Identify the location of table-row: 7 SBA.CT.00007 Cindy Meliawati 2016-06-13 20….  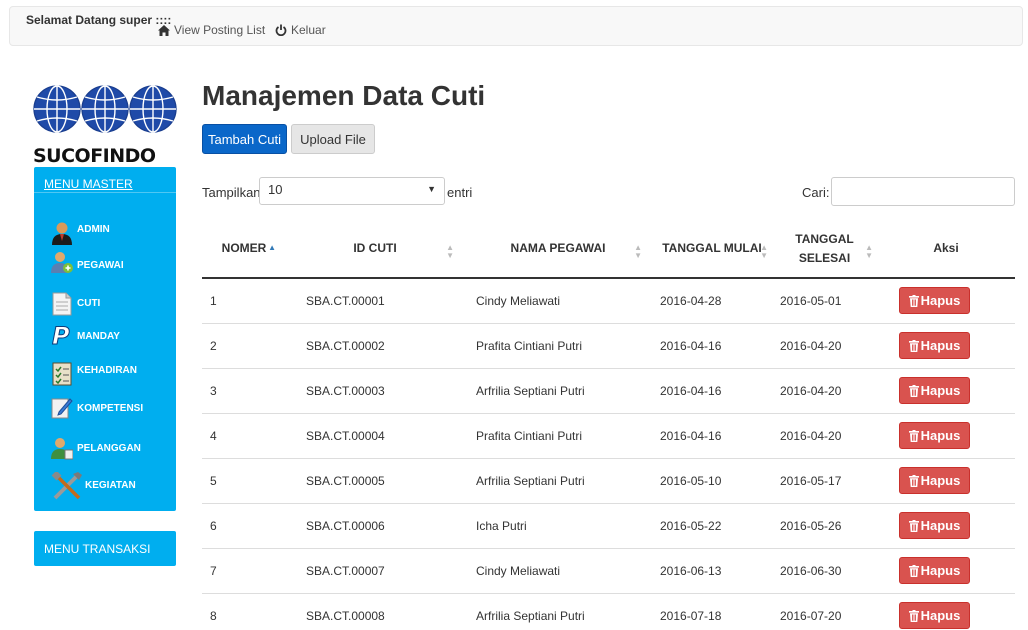
(608, 571).